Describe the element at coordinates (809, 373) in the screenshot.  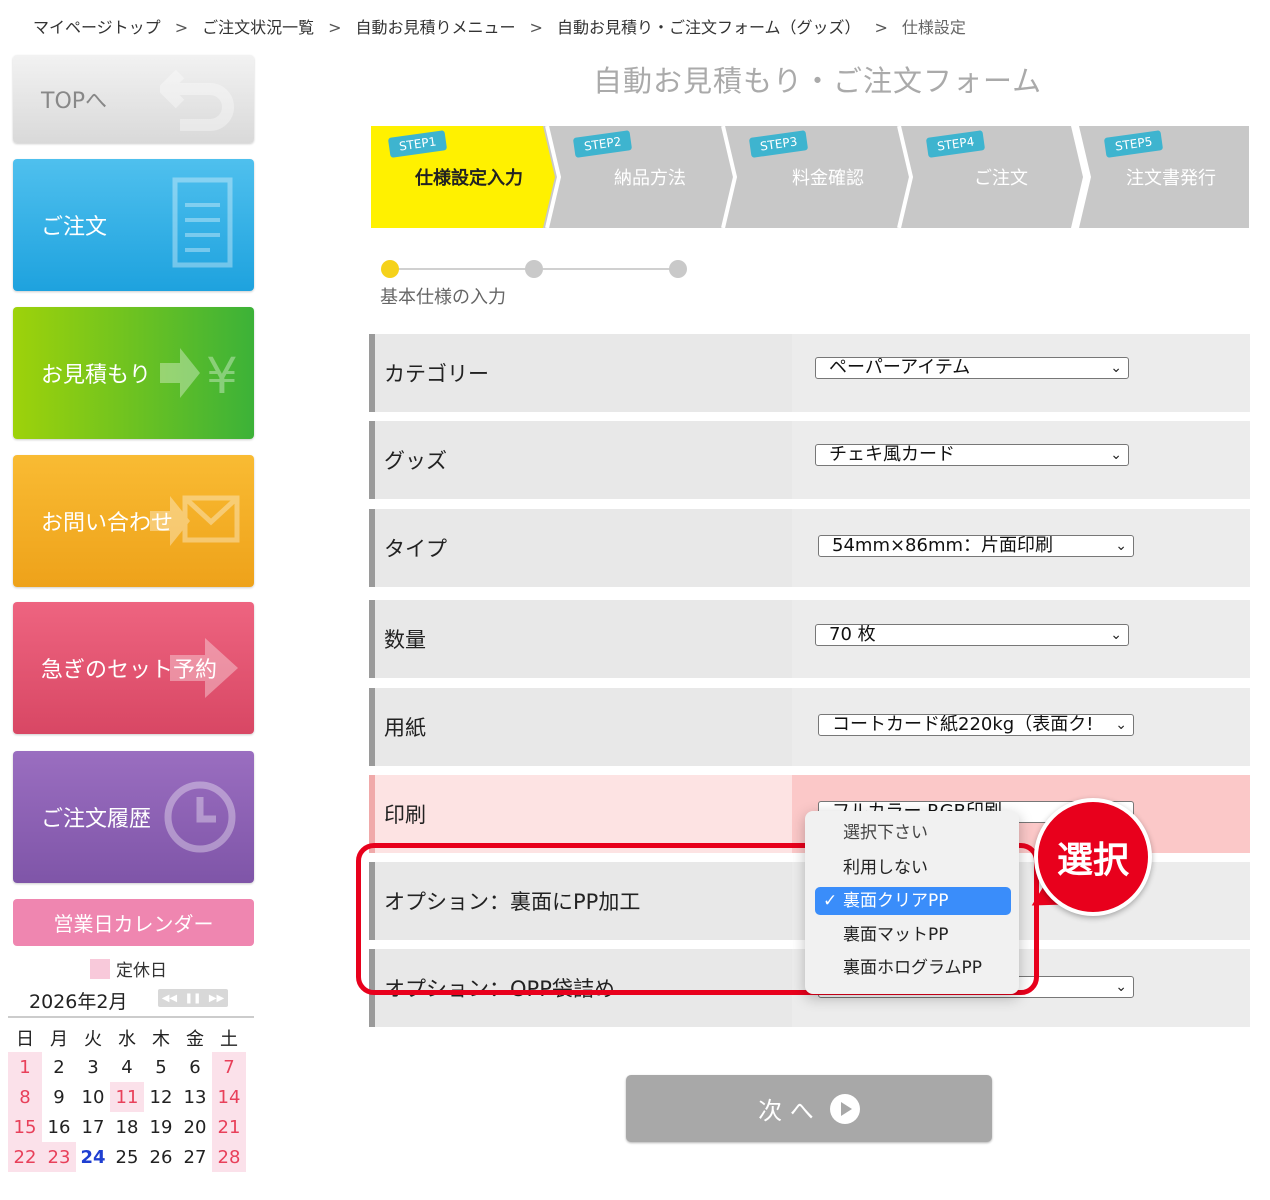
I see `form-row-category: カテゴリー ペーパーアイテム ⌄` at that location.